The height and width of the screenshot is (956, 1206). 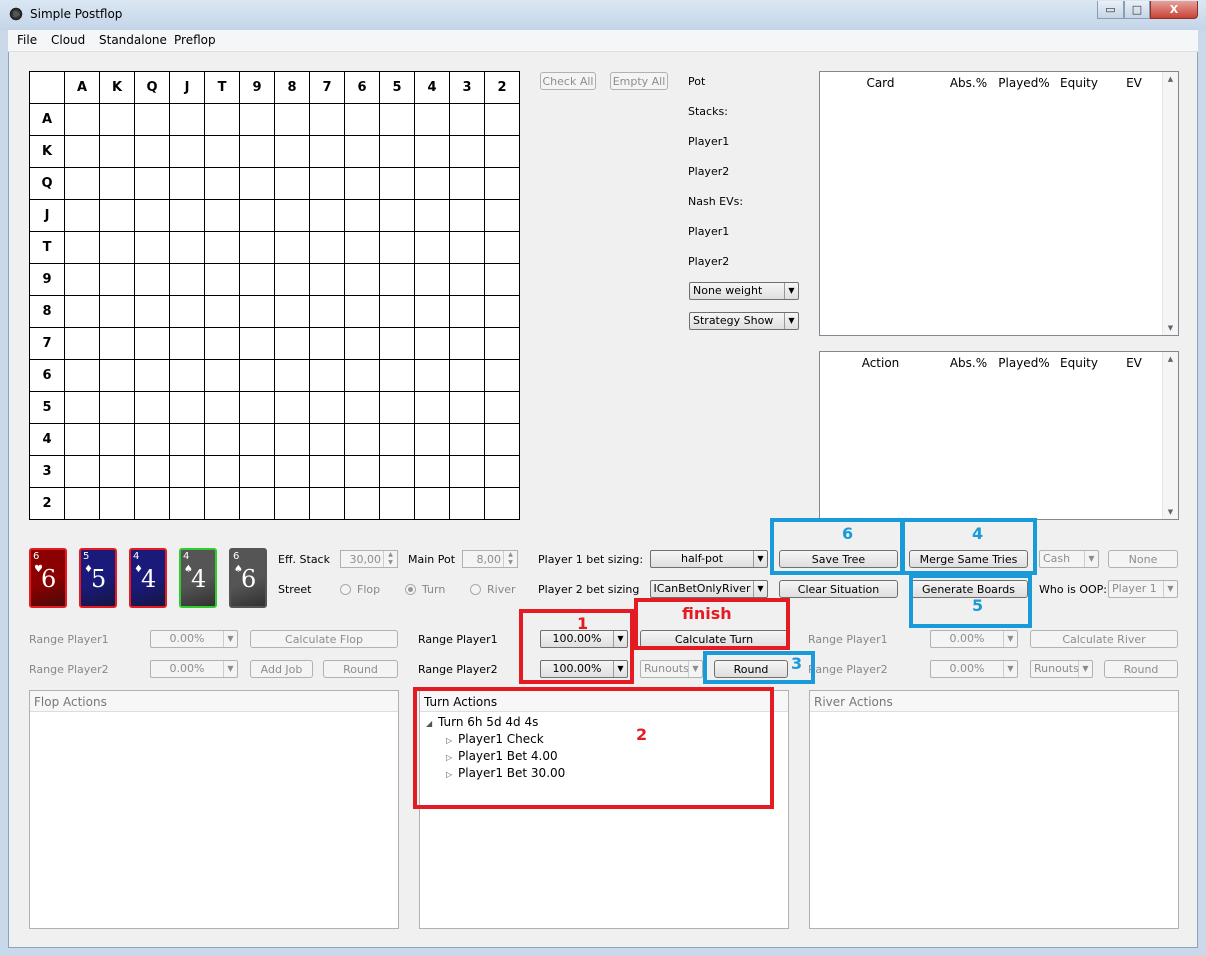 I want to click on none-button: None, so click(x=1143, y=559).